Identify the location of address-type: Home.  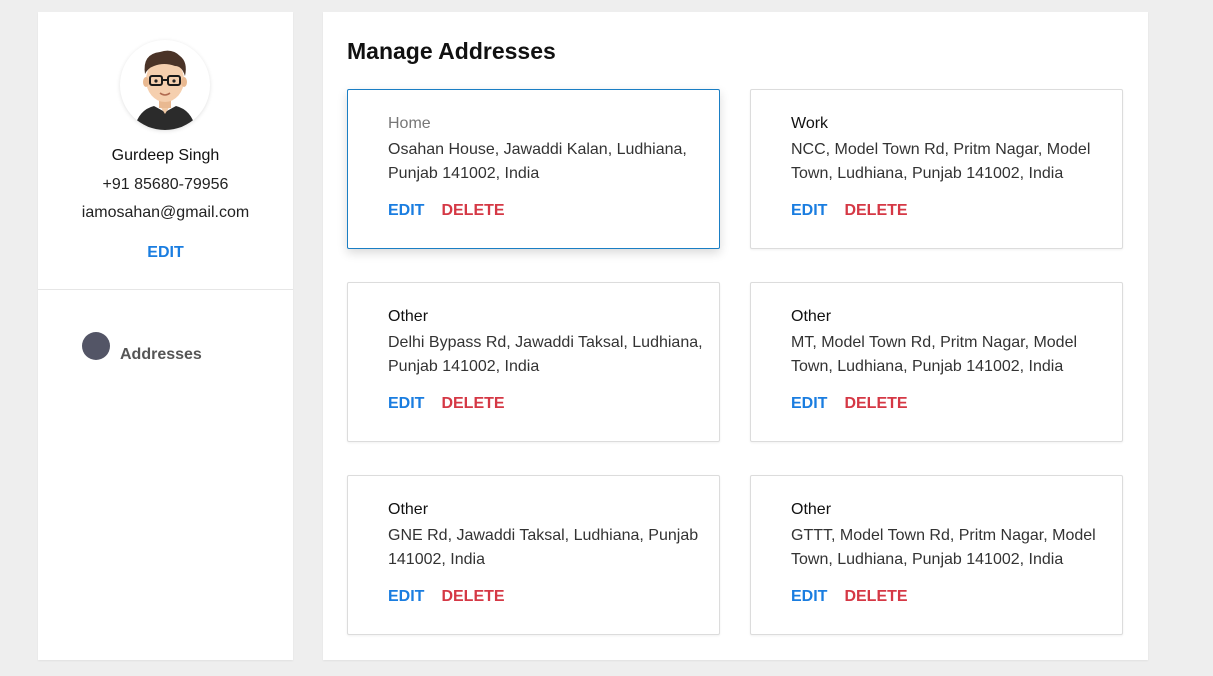
(409, 123).